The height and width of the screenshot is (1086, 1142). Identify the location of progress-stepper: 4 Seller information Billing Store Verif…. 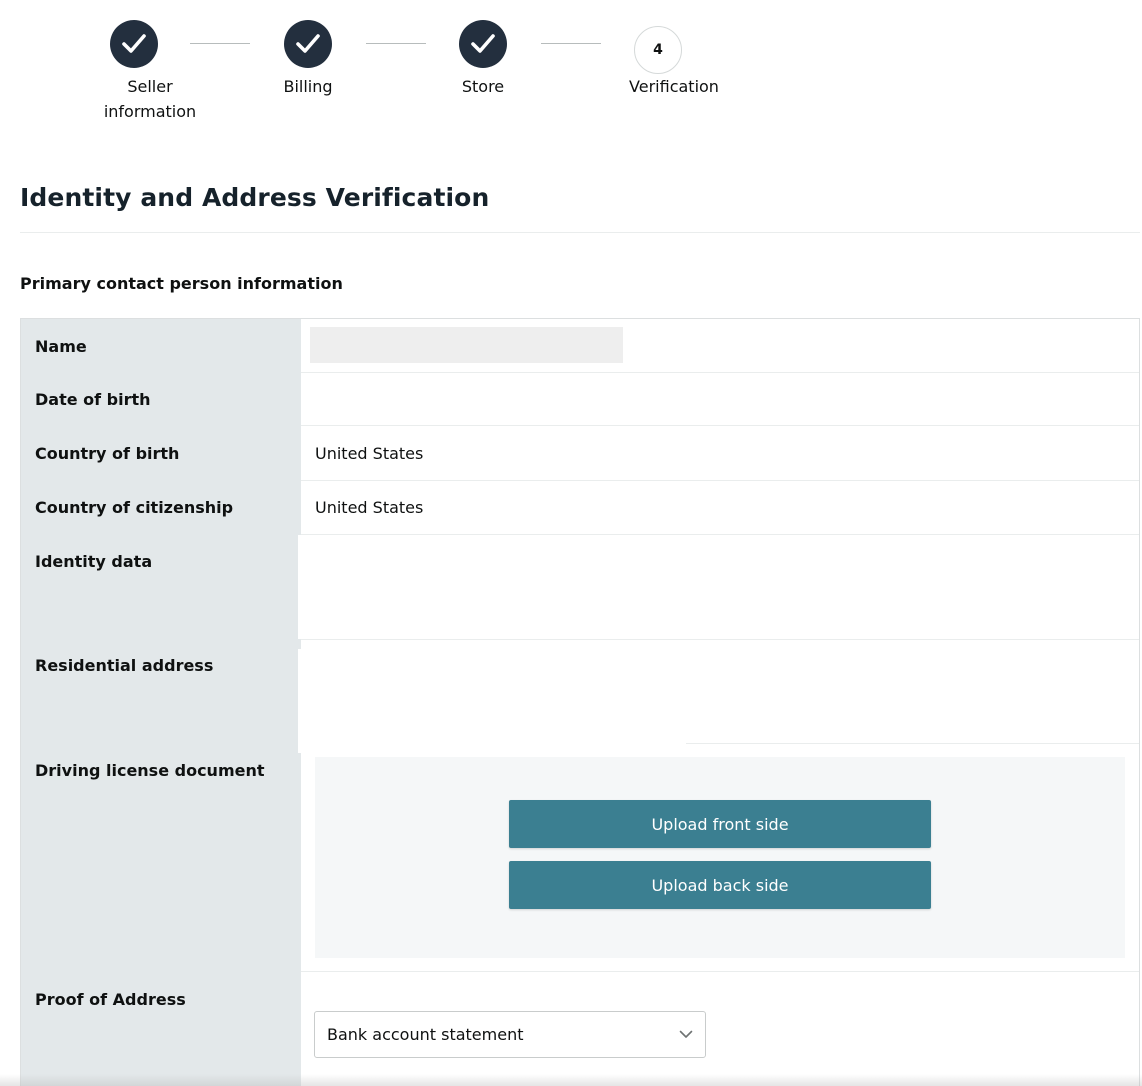
(571, 70).